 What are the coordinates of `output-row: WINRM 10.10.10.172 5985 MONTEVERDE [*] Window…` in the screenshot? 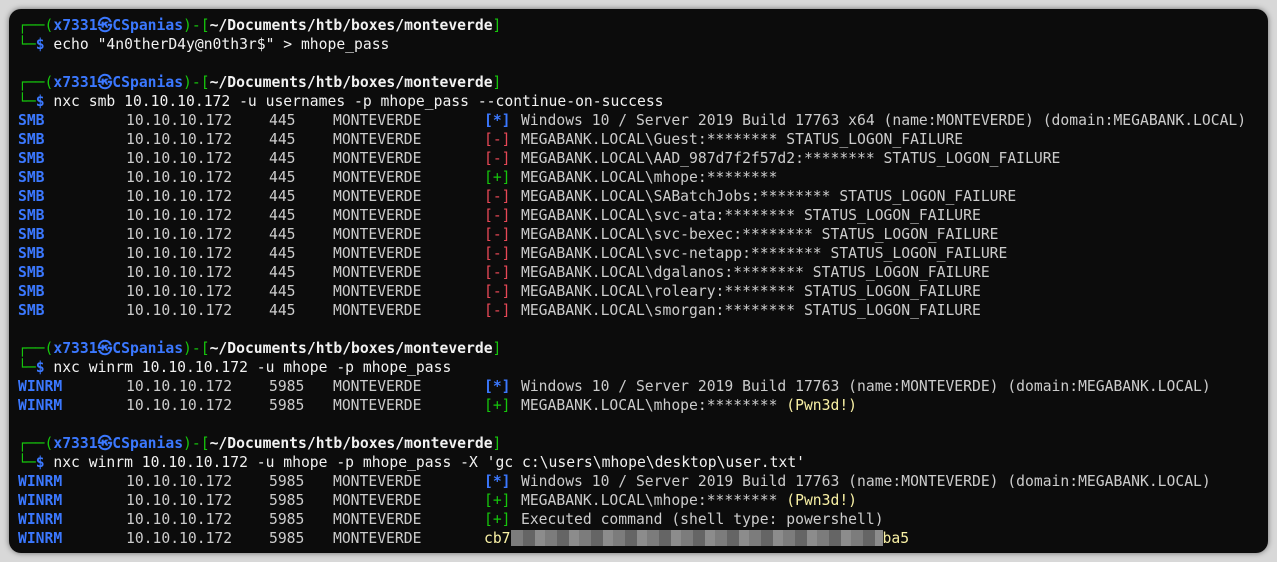 It's located at (641, 386).